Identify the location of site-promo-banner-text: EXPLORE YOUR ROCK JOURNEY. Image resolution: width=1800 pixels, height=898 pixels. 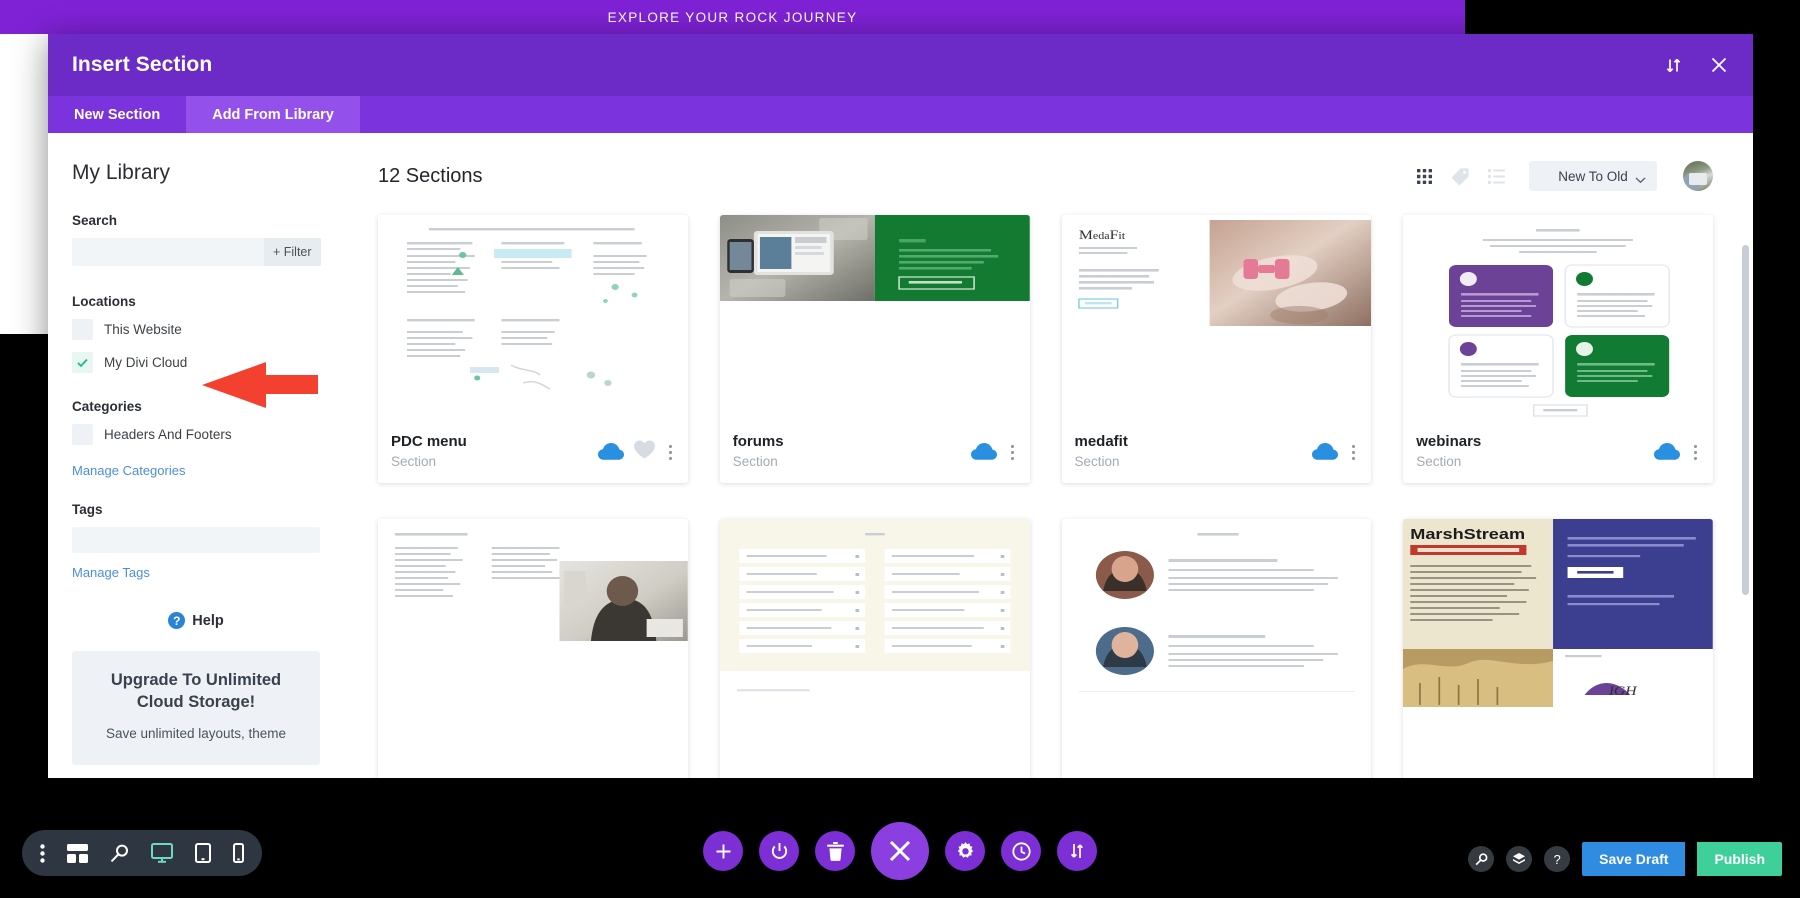
(732, 17).